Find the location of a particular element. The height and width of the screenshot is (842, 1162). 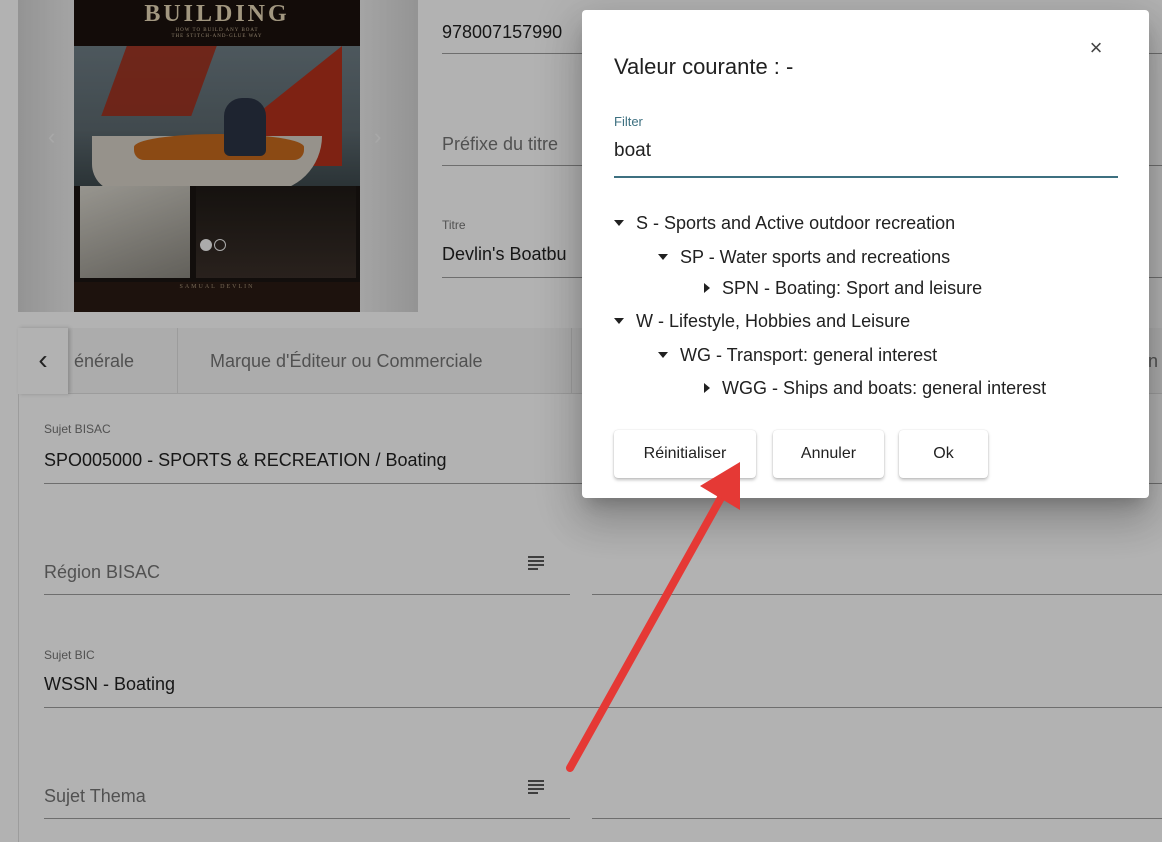

tree-node: WGG - Ships and boats: general interest is located at coordinates (875, 388).